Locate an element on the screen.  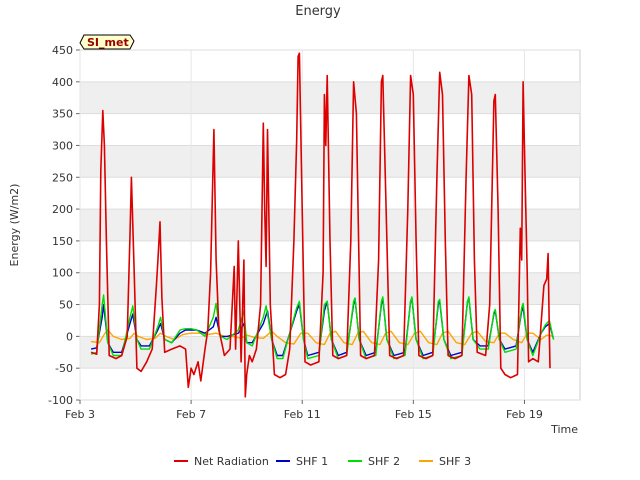
x-tick-label: Feb 11 is located at coordinates (302, 414).